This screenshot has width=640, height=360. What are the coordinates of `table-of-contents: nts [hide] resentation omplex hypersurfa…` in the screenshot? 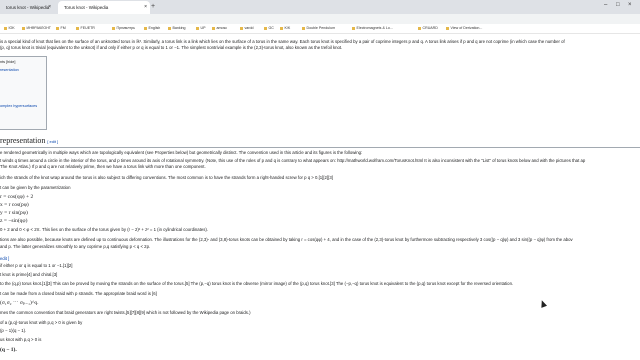 It's located at (23, 93).